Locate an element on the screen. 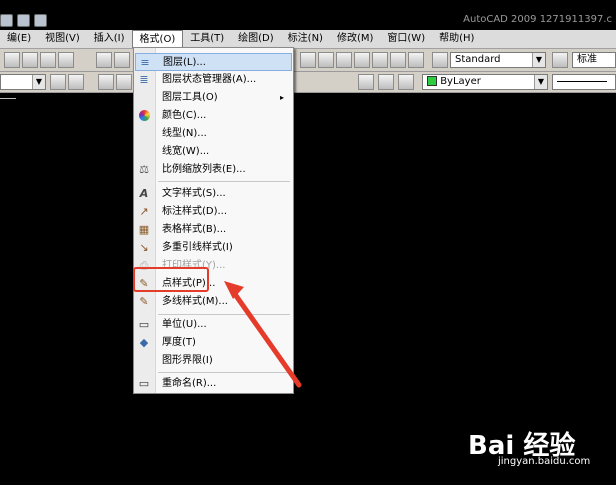 The width and height of the screenshot is (616, 485). pointer-arrow is located at coordinates (263, 334).